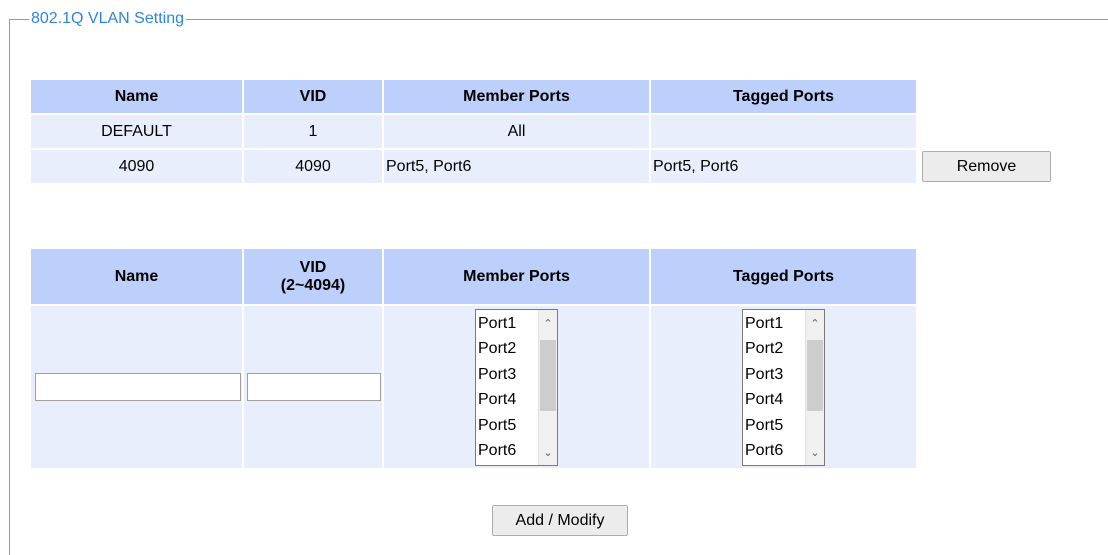 This screenshot has width=1108, height=555. I want to click on name-input, so click(138, 387).